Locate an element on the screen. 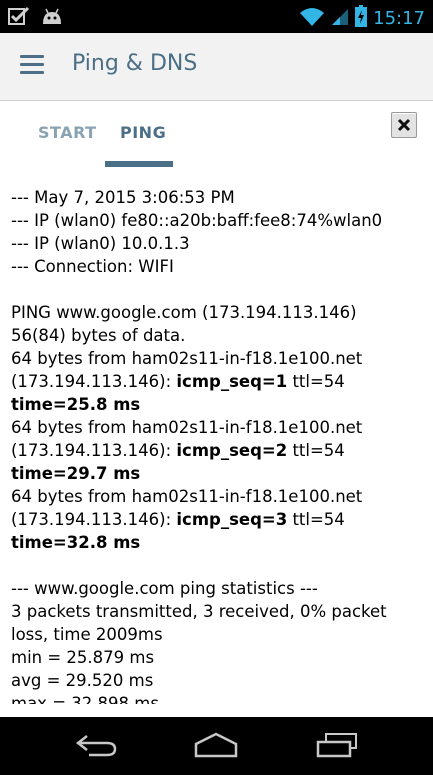 This screenshot has height=775, width=433. log-line: (173.194.113.146): icmp_seq=1 ttl=54 is located at coordinates (178, 381).